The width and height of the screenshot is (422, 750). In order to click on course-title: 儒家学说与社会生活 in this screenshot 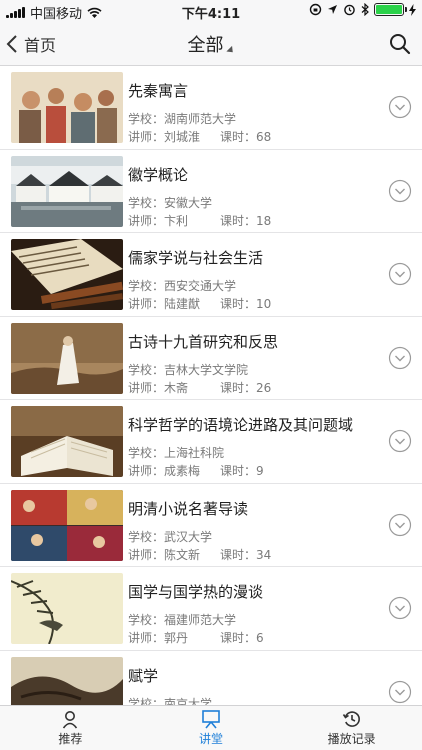, I will do `click(196, 258)`.